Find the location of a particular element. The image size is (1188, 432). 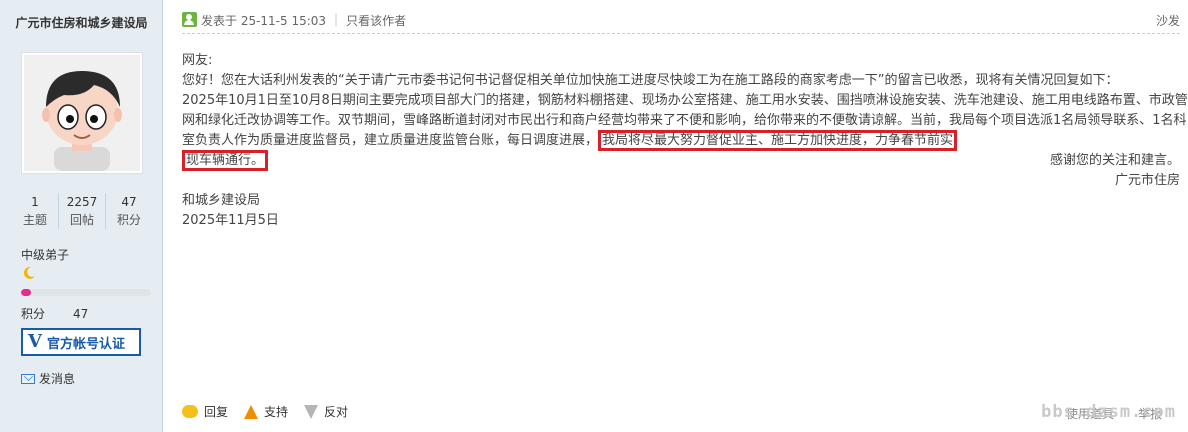

stat-replies: 2257 回帖 is located at coordinates (81, 211).